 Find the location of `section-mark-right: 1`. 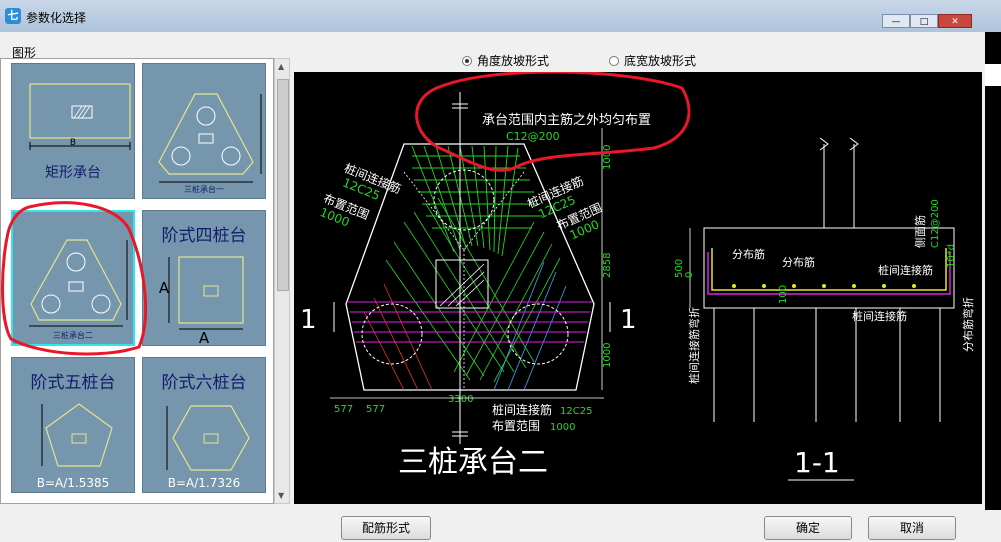

section-mark-right: 1 is located at coordinates (628, 320).